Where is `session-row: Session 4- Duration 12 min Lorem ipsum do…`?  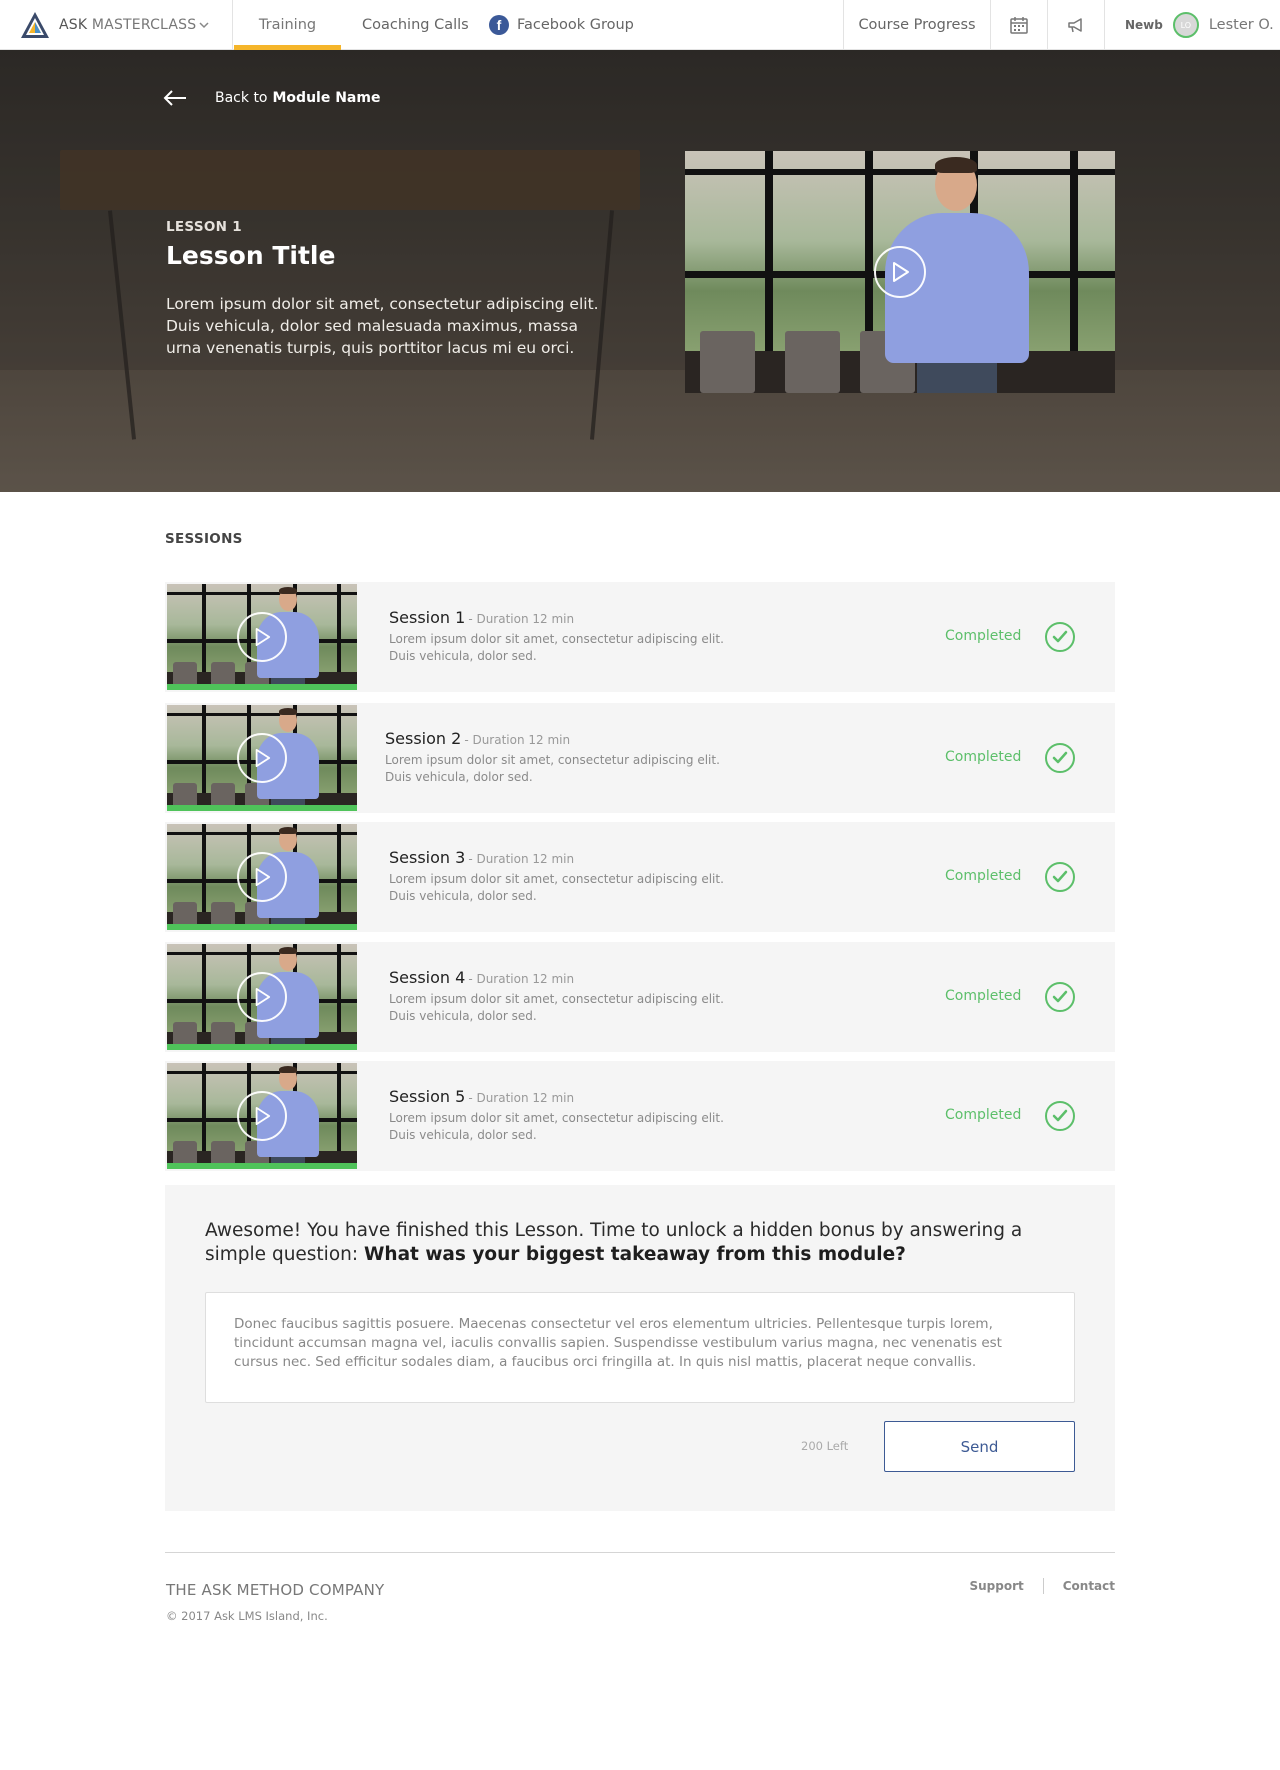 session-row: Session 4- Duration 12 min Lorem ipsum do… is located at coordinates (640, 997).